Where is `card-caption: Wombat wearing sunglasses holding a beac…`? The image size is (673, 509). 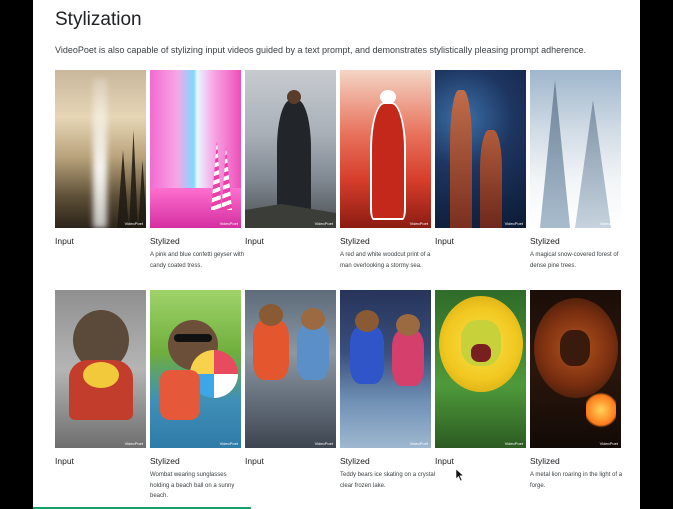
card-caption: Wombat wearing sunglasses holding a beac… is located at coordinates (192, 485).